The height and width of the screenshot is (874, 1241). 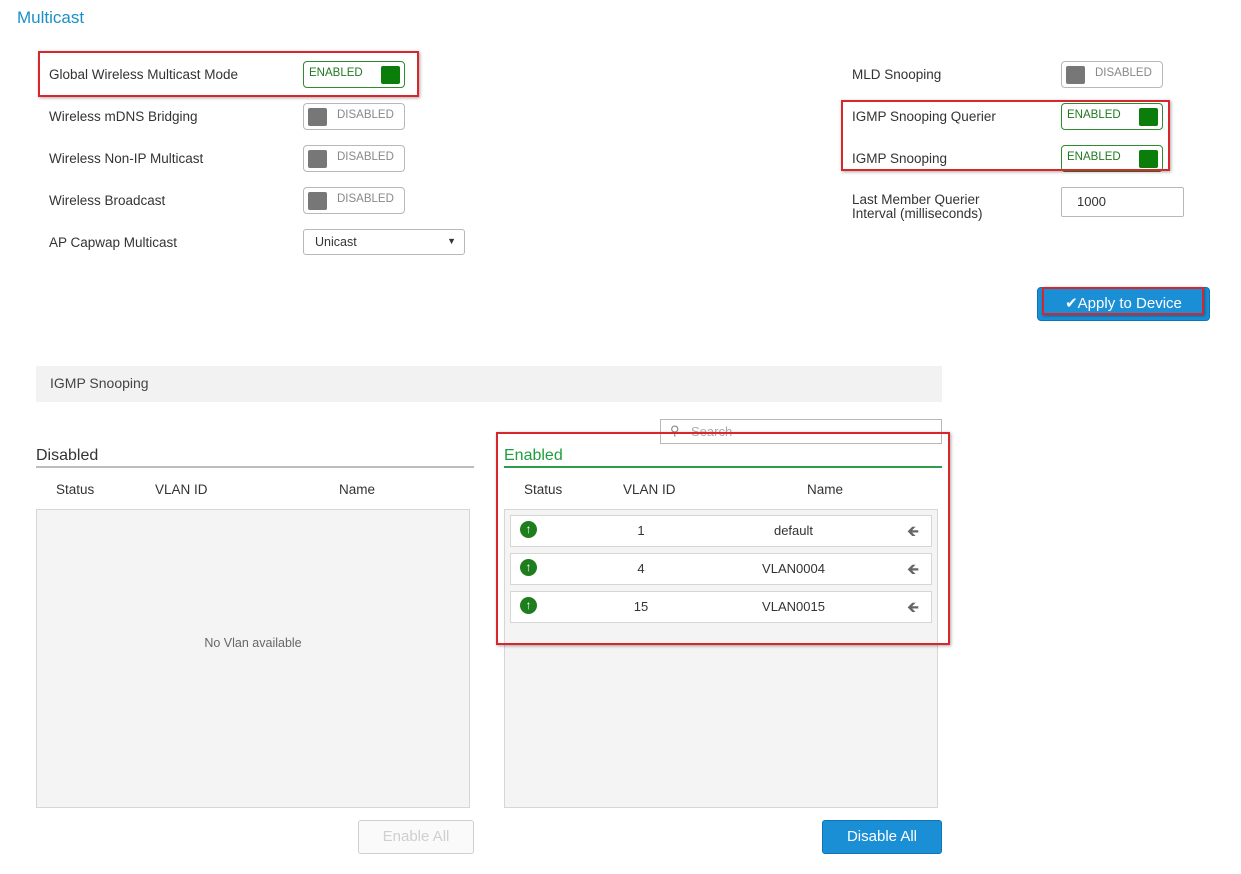 What do you see at coordinates (181, 489) in the screenshot?
I see `disabled-col-vlan-id: VLAN ID` at bounding box center [181, 489].